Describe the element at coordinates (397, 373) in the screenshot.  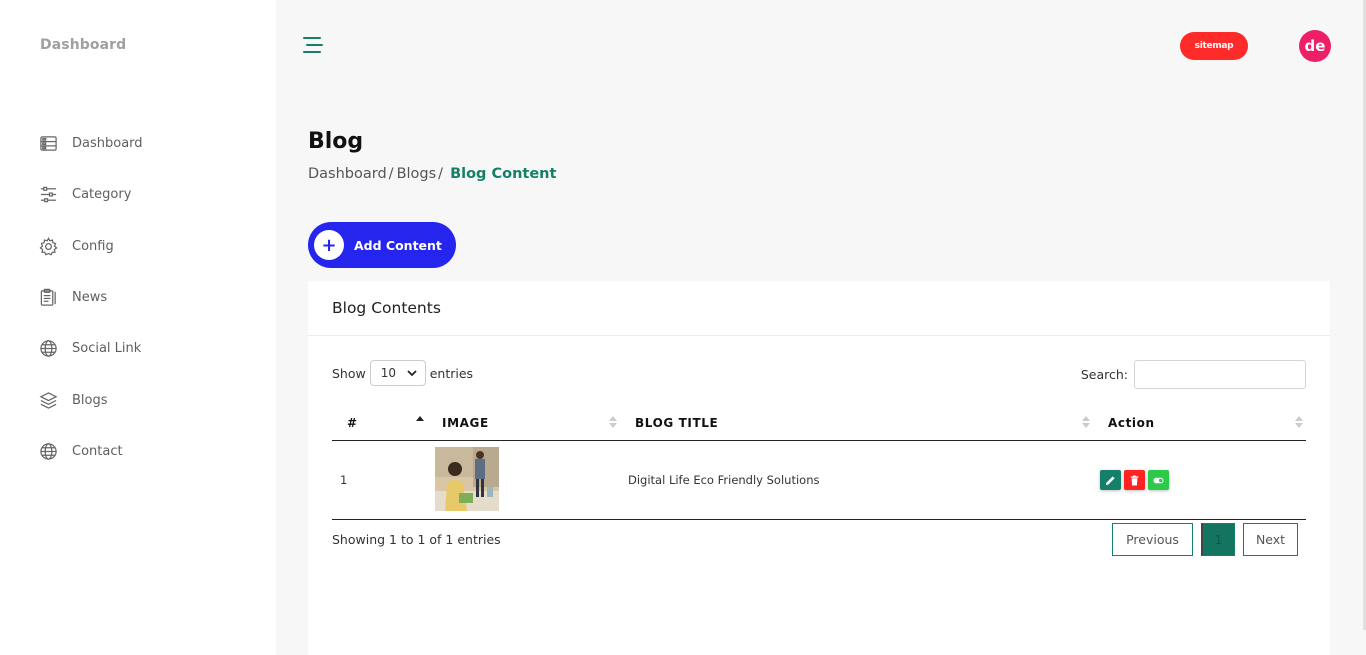
I see `page-size-select: 10` at that location.